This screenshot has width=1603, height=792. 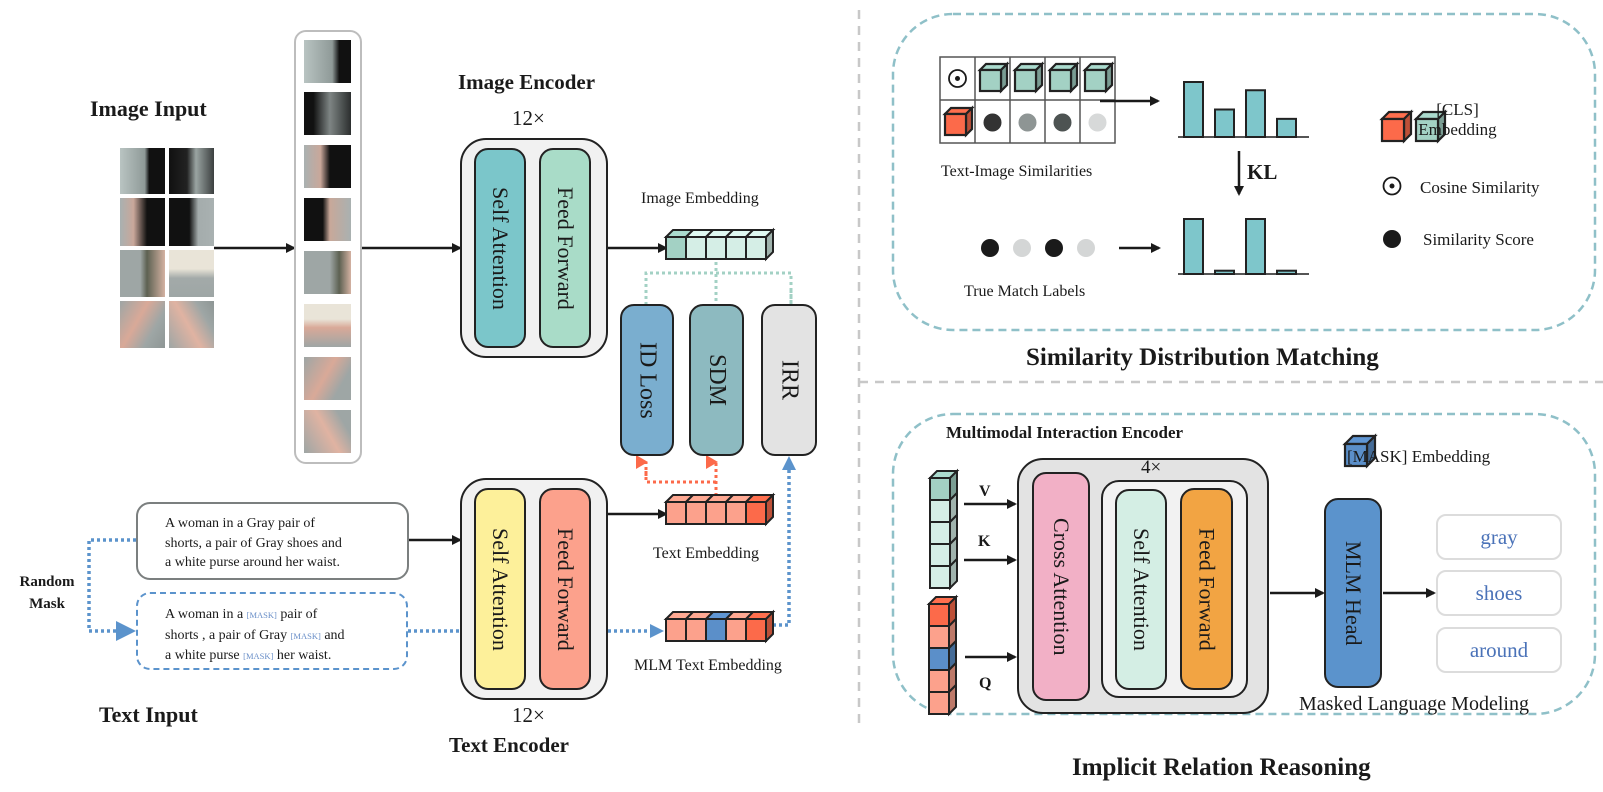 I want to click on sdm-block: SDM, so click(x=716, y=380).